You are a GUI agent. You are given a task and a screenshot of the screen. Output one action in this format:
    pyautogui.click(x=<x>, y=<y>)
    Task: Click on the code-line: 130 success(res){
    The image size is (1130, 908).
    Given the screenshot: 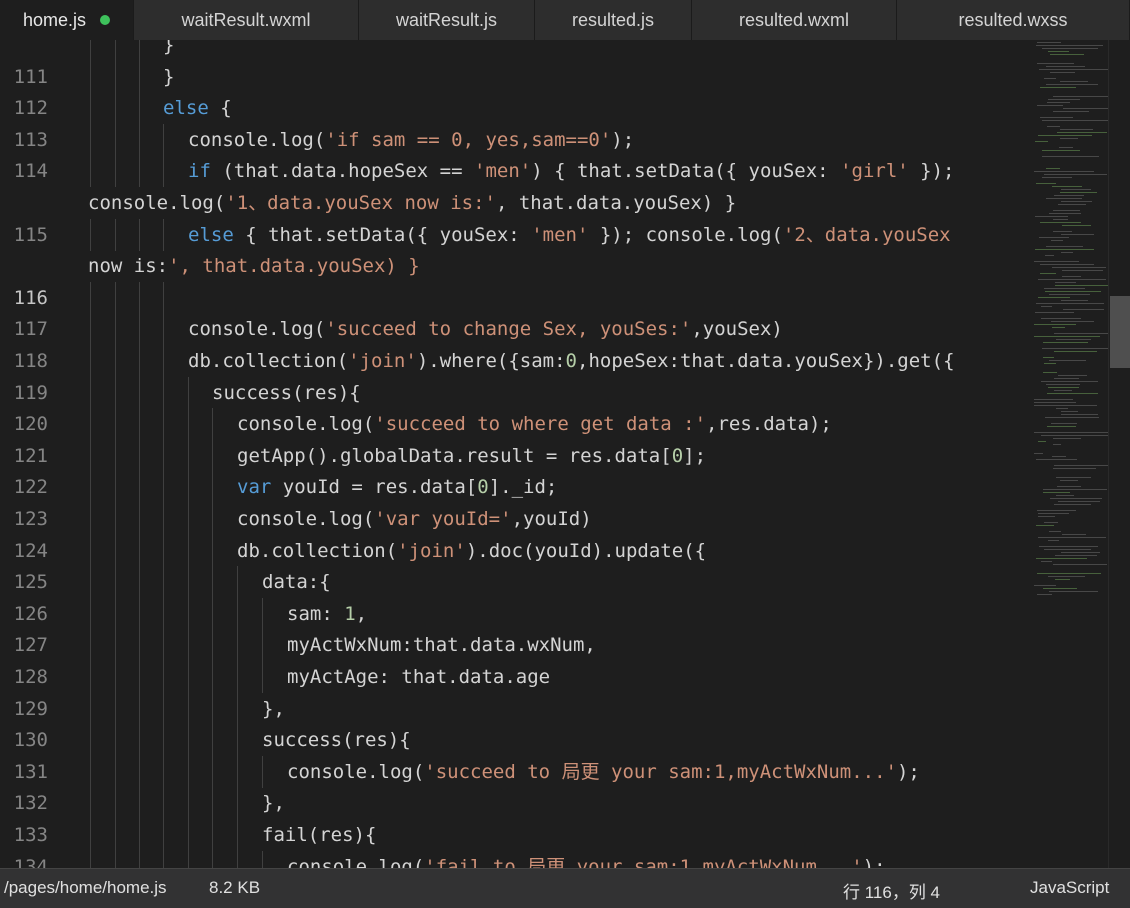 What is the action you would take?
    pyautogui.click(x=515, y=740)
    